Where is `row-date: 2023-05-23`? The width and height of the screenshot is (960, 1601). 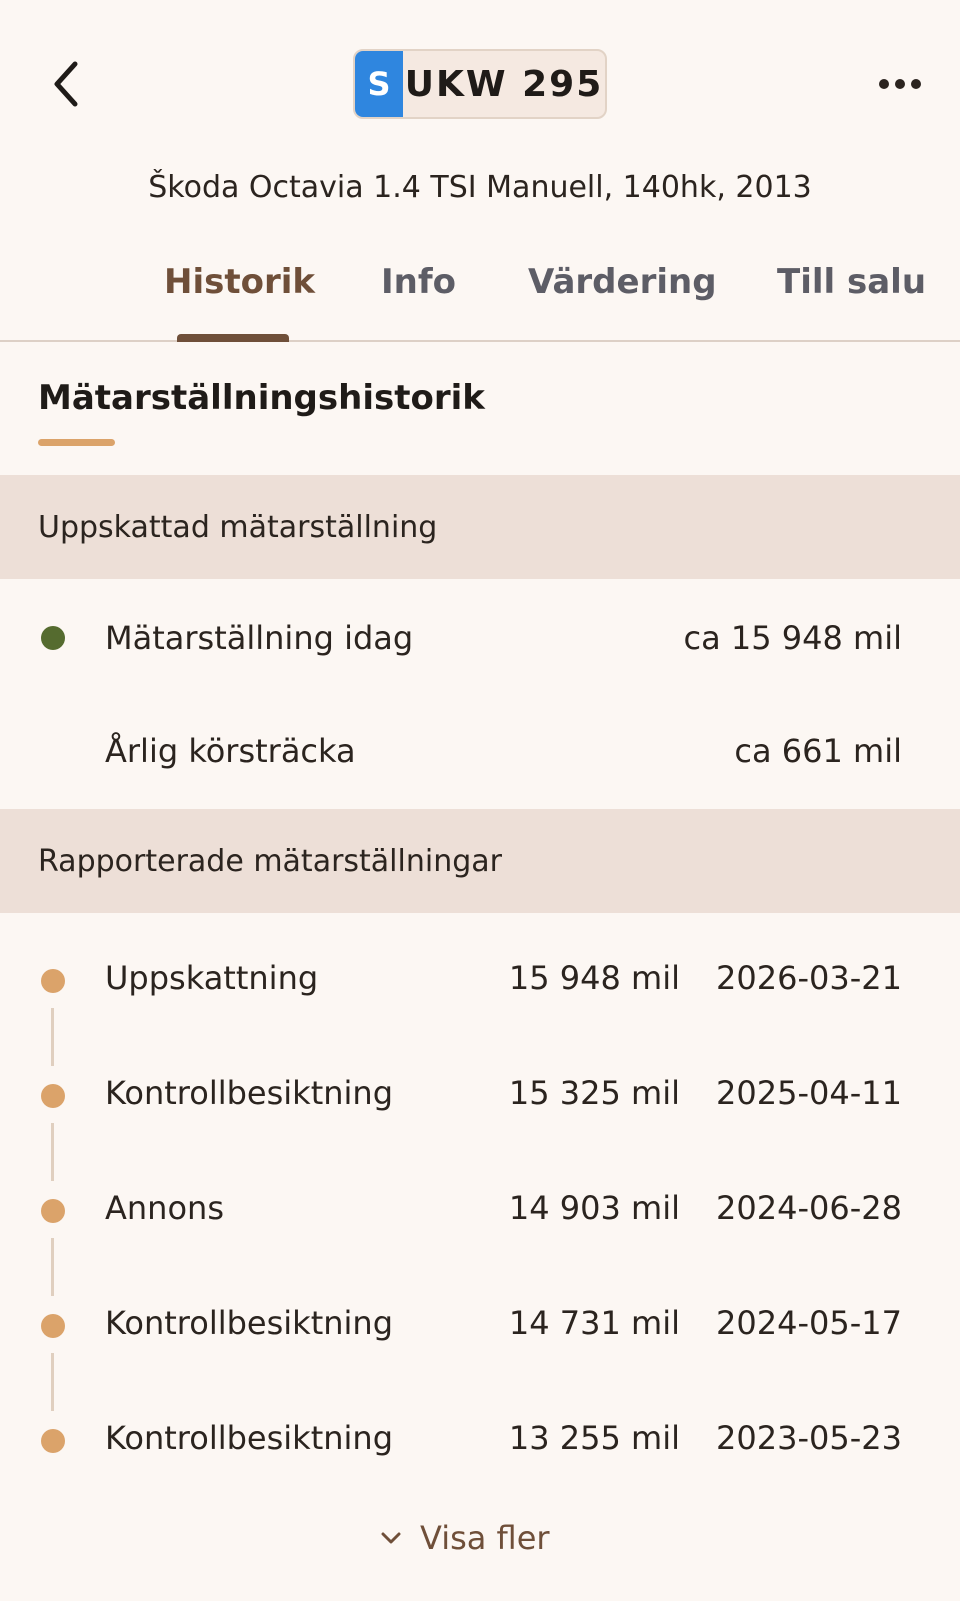 row-date: 2023-05-23 is located at coordinates (809, 1438).